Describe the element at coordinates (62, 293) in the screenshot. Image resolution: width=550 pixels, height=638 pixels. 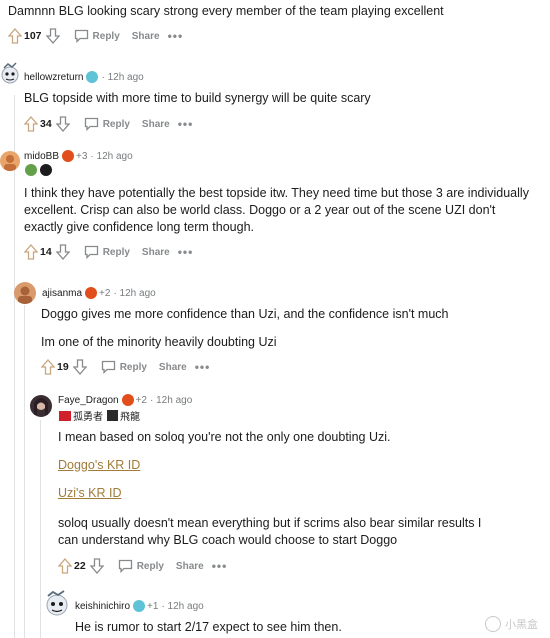
I see `username: ajisanma` at that location.